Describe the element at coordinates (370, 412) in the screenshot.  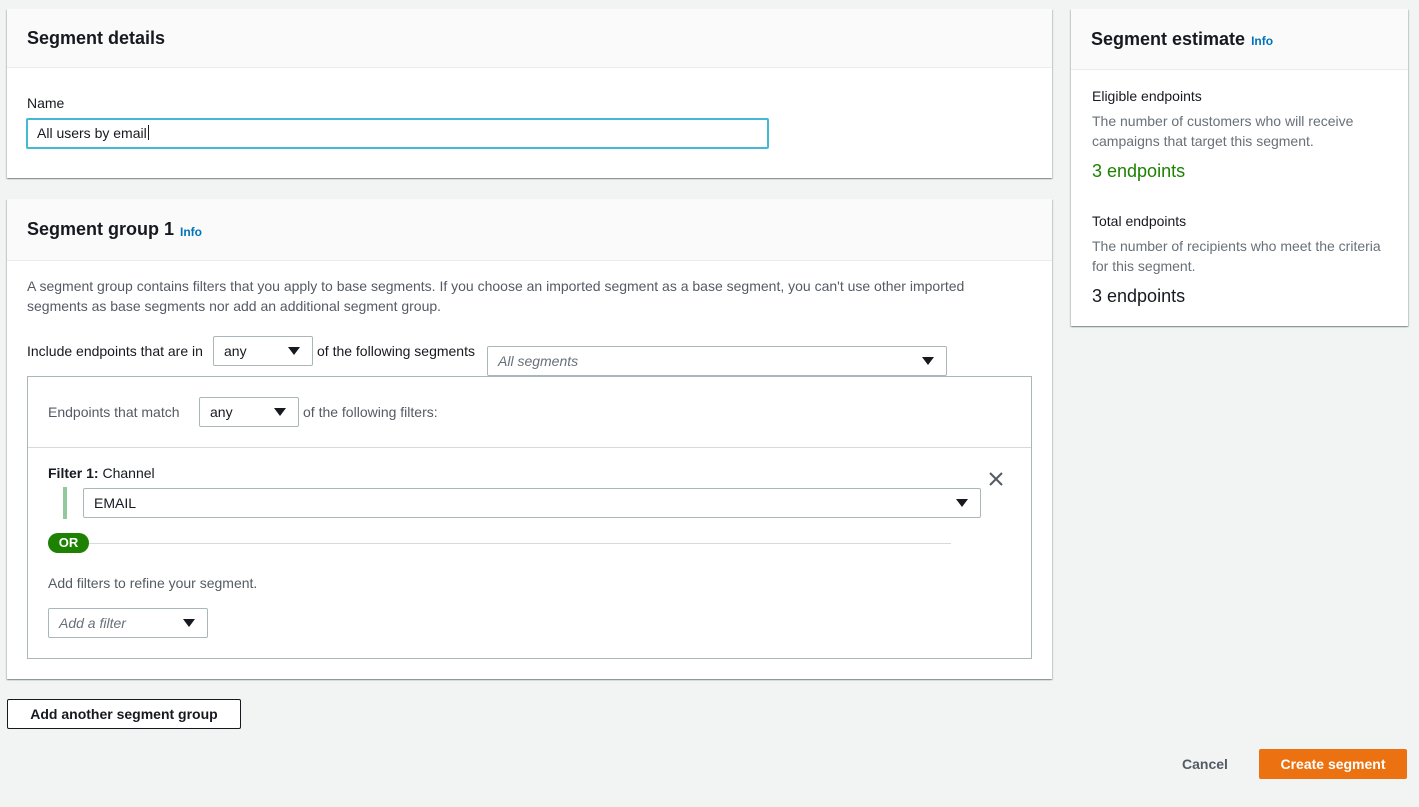
I see `match-suffix-text: of the following filters:` at that location.